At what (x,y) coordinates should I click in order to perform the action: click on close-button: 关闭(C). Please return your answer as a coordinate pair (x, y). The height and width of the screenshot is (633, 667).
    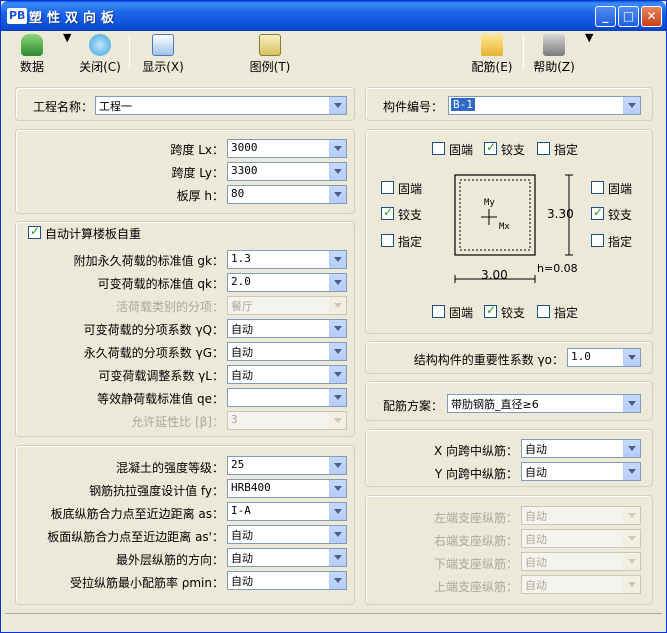
    Looking at the image, I should click on (100, 53).